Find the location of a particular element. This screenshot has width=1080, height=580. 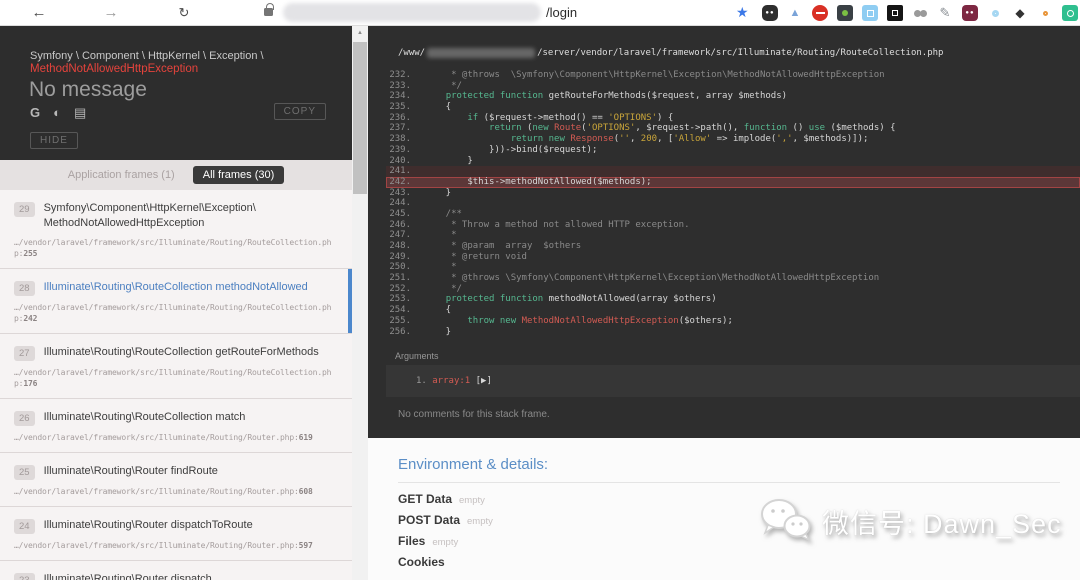

divider is located at coordinates (729, 482).